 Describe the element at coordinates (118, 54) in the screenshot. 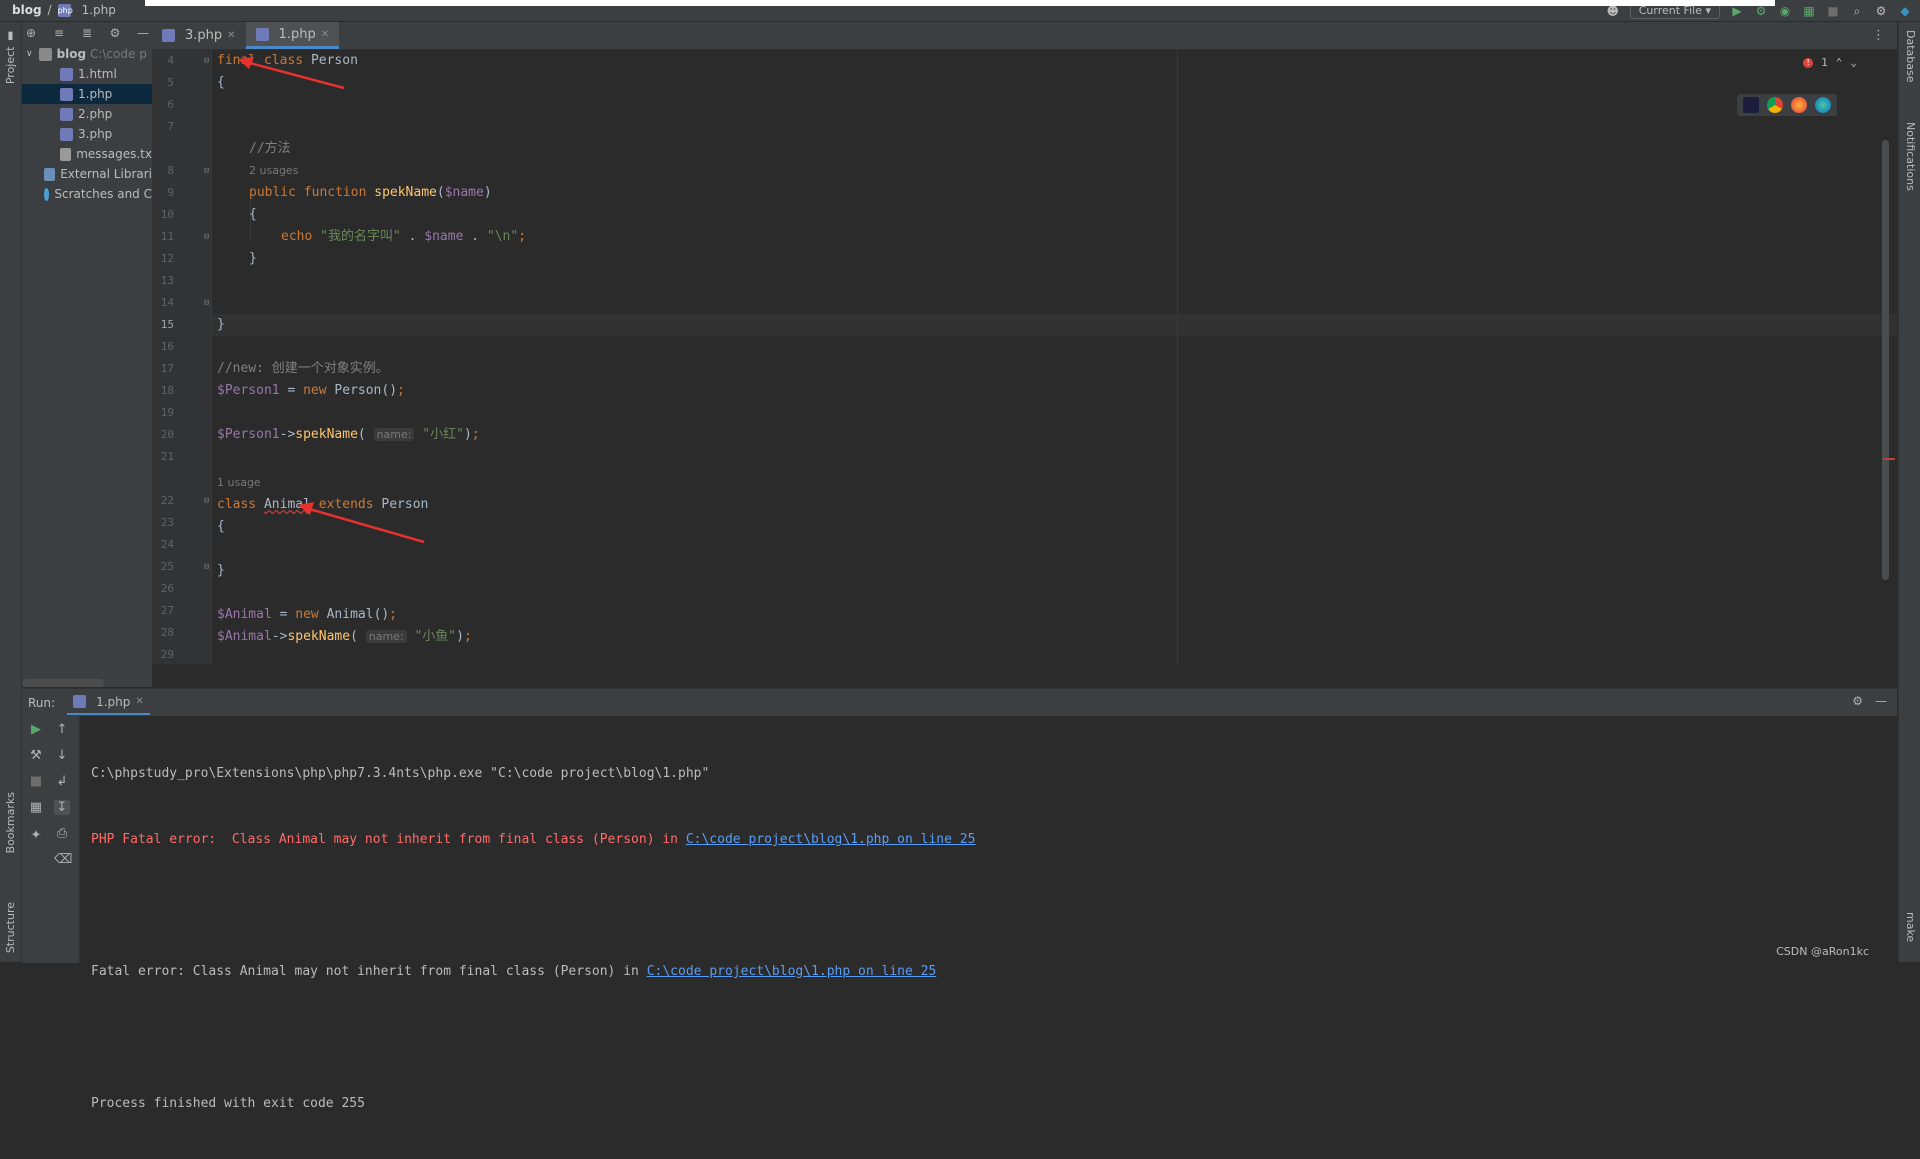

I see `tree-path: C:\code p` at that location.